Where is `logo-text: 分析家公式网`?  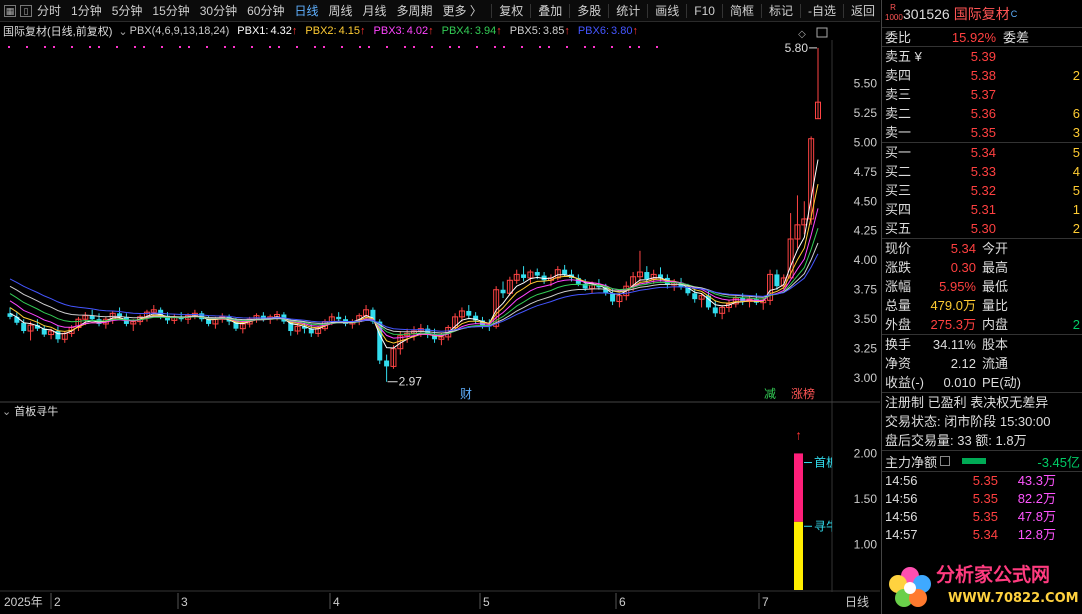 logo-text: 分析家公式网 is located at coordinates (993, 574).